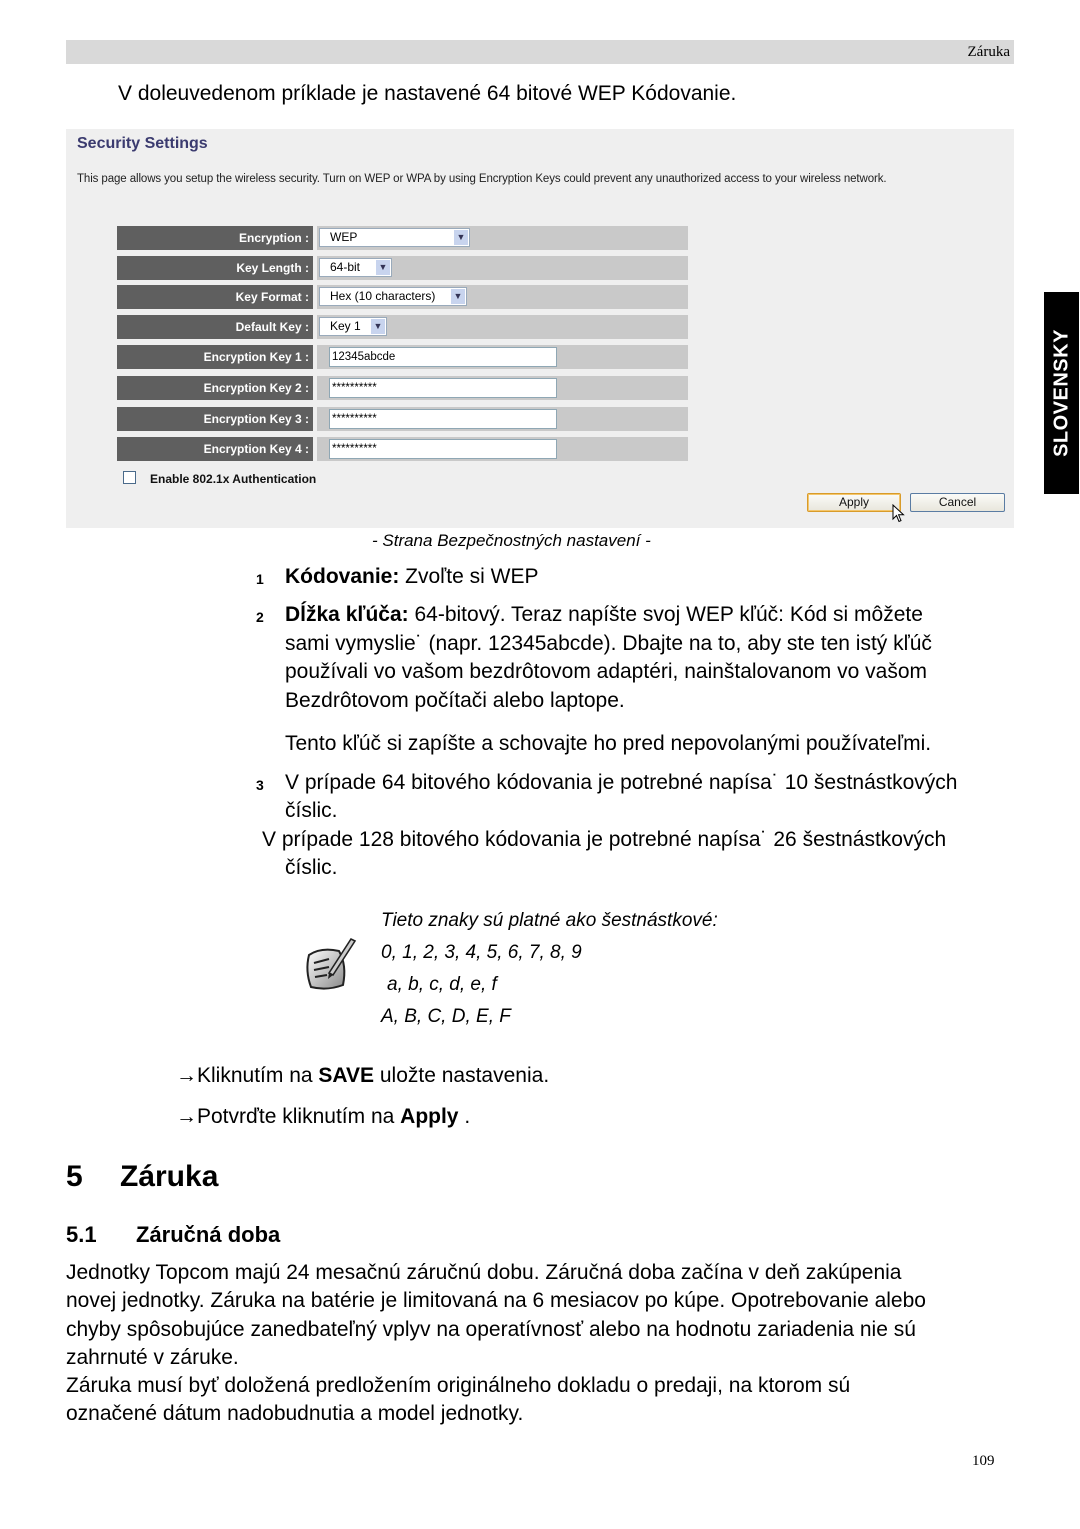 This screenshot has width=1080, height=1529. I want to click on section-heading: 5 Záruka, so click(142, 1177).